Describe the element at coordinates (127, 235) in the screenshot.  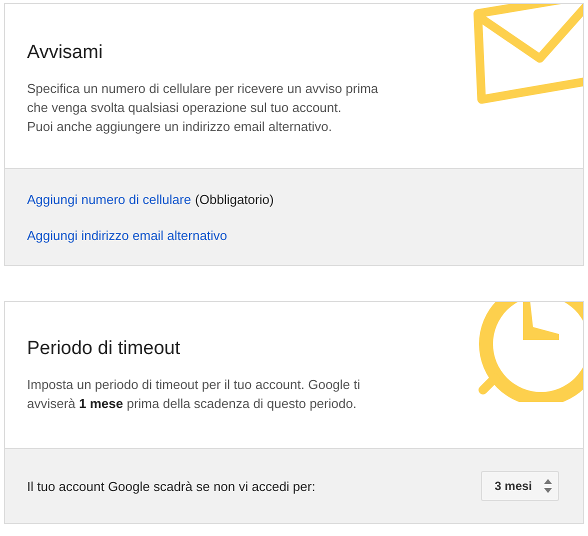
I see `add-link: Aggiungi indirizzo email alternativo` at that location.